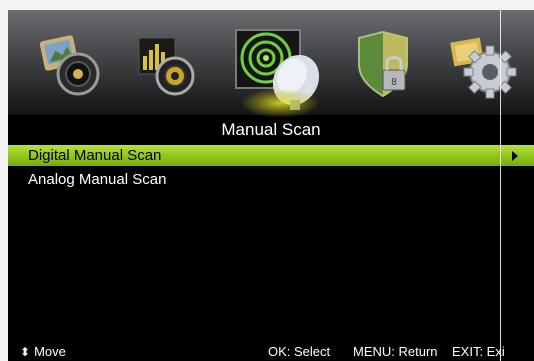 Image resolution: width=534 pixels, height=361 pixels. I want to click on chevron-right-icon, so click(515, 156).